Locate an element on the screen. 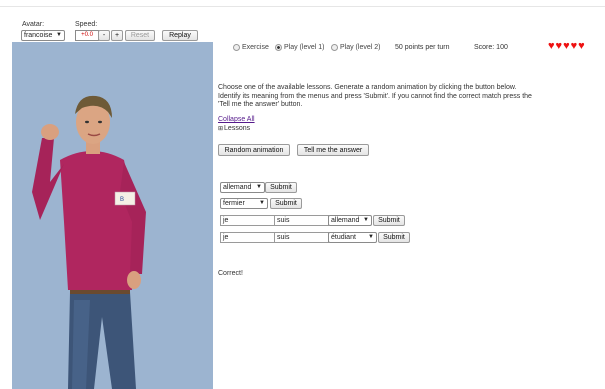 The height and width of the screenshot is (389, 605). row2-submit-button: Submit is located at coordinates (286, 203).